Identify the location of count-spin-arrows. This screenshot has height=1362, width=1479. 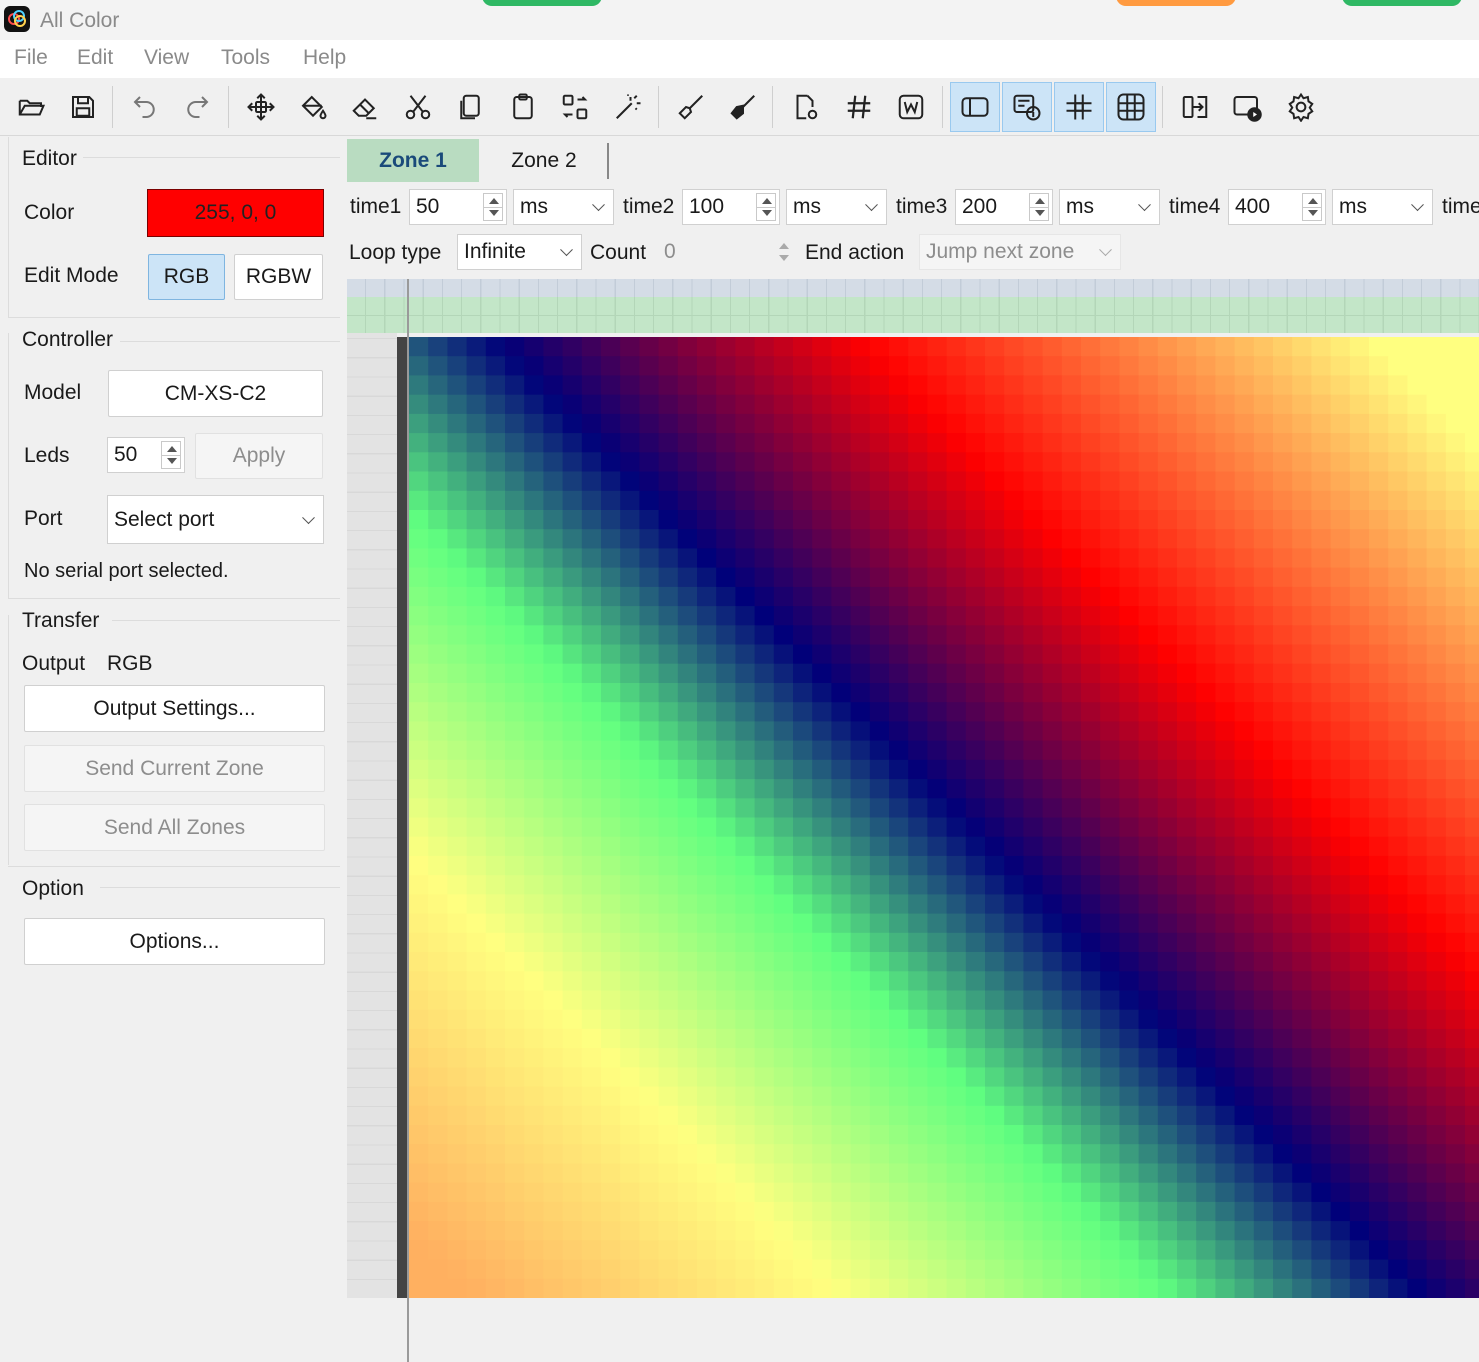
(783, 252).